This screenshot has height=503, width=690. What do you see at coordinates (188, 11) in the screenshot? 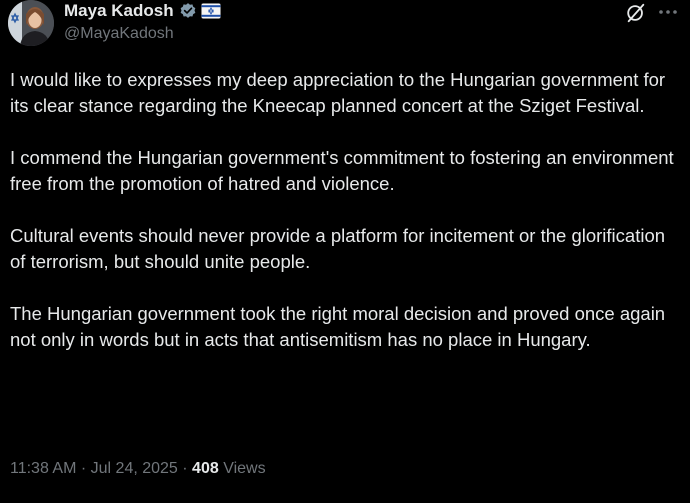
I see `verified-badge-icon` at bounding box center [188, 11].